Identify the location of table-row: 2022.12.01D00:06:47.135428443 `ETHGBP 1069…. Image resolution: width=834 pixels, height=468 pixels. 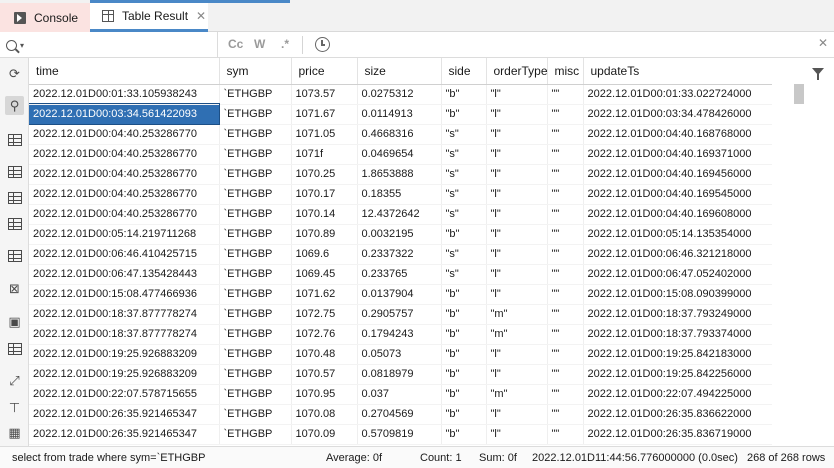
(400, 274).